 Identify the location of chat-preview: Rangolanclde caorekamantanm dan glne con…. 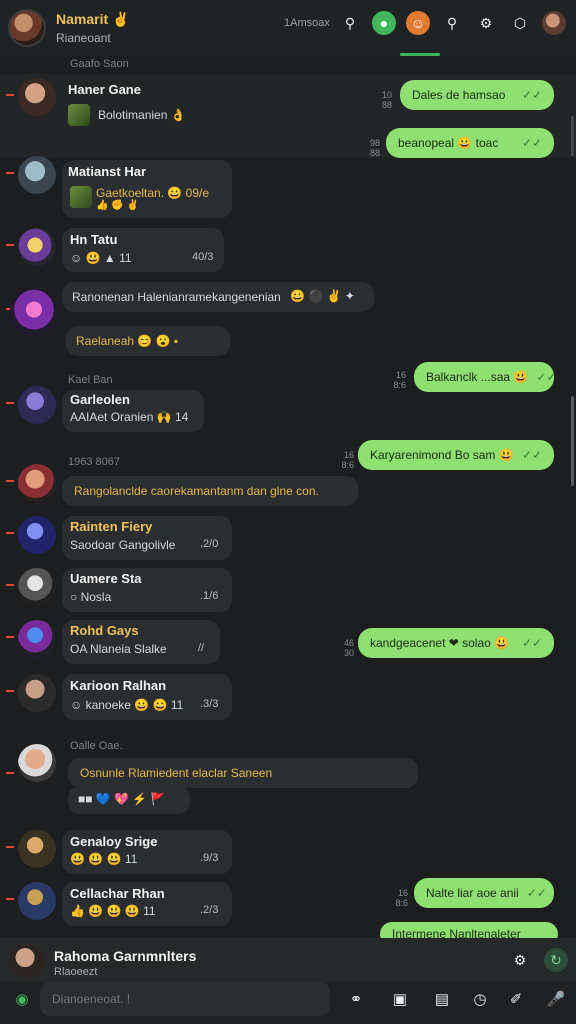
(196, 491).